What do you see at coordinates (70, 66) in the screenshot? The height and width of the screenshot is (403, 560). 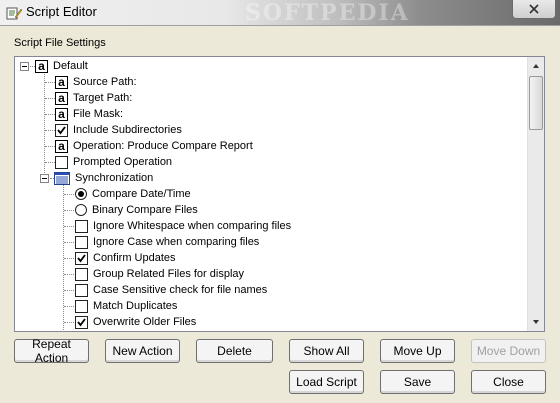 I see `tree-node-label: Default` at bounding box center [70, 66].